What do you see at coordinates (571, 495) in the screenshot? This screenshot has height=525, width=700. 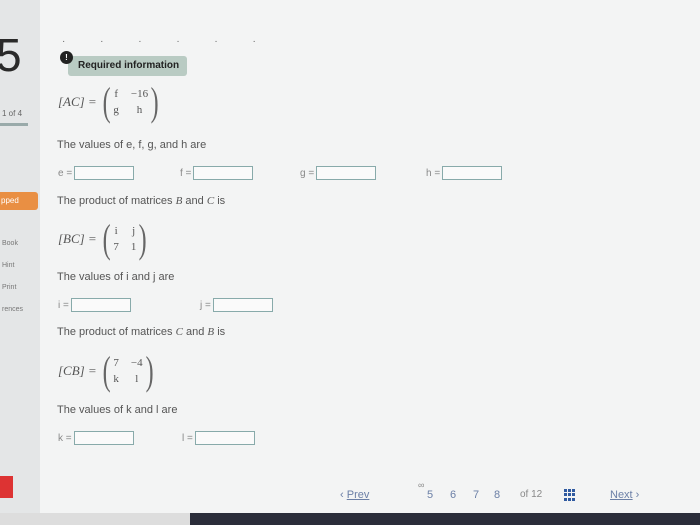 I see `grid-icon` at bounding box center [571, 495].